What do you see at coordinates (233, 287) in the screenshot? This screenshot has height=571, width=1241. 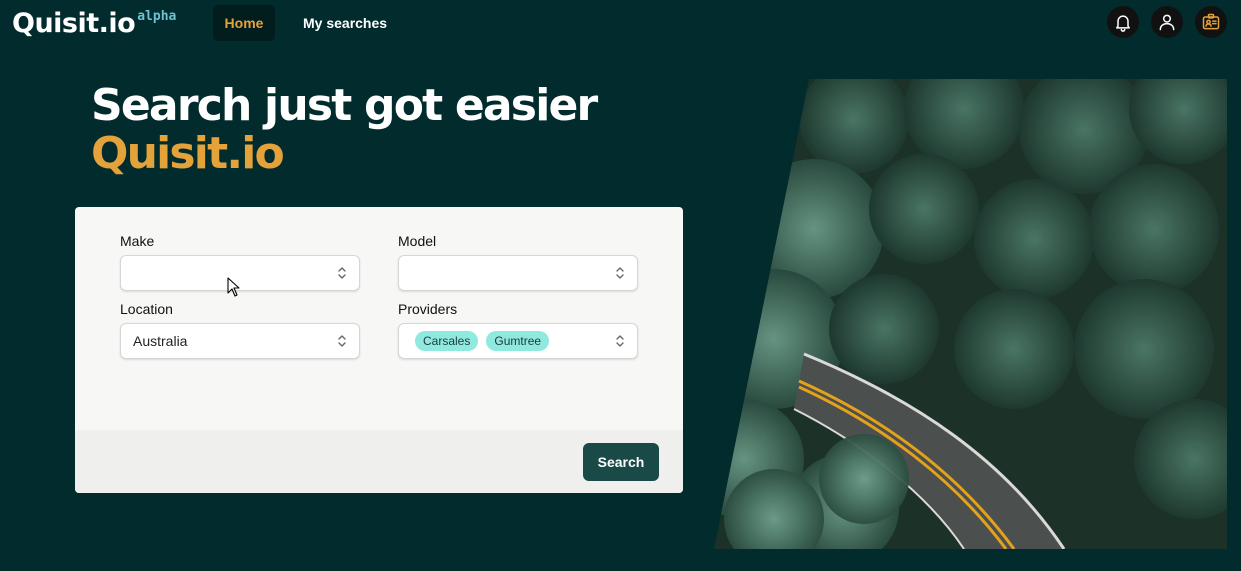 I see `mouse-cursor-icon` at bounding box center [233, 287].